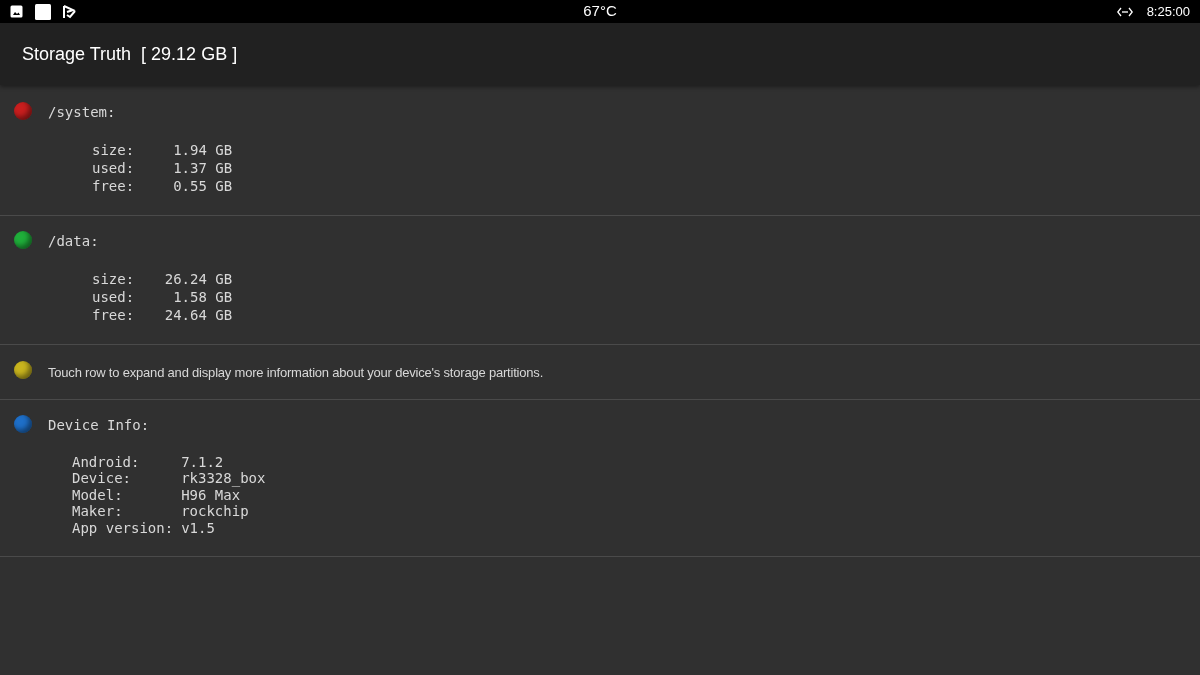 Image resolution: width=1200 pixels, height=675 pixels. What do you see at coordinates (1124, 11) in the screenshot?
I see `ethernet-icon` at bounding box center [1124, 11].